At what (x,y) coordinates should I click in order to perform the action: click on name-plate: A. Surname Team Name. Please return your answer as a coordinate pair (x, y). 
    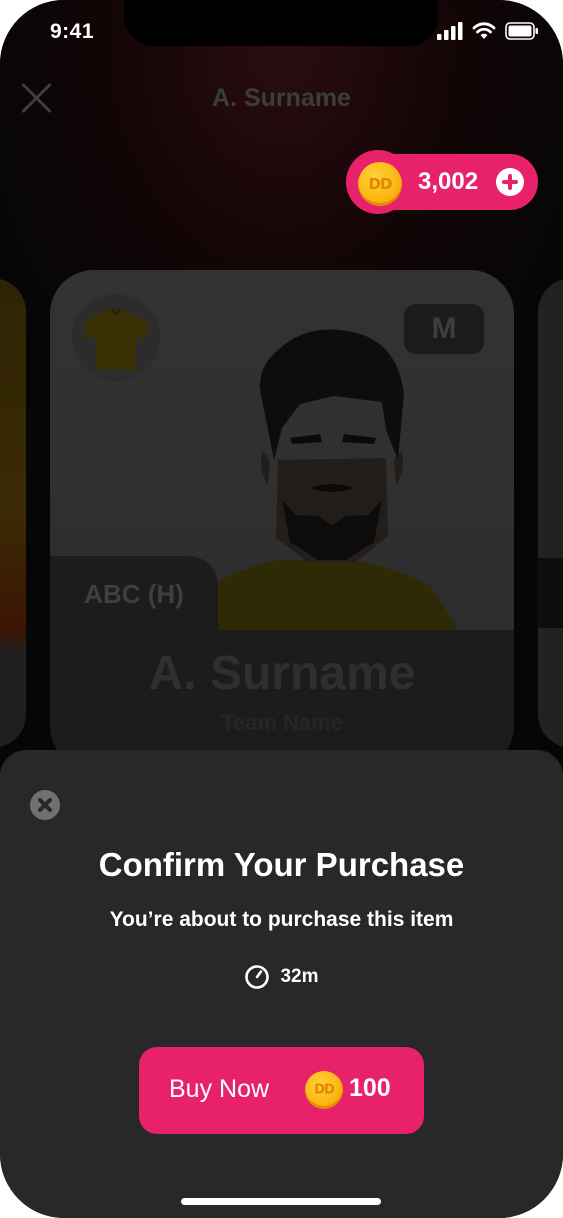
    Looking at the image, I should click on (282, 700).